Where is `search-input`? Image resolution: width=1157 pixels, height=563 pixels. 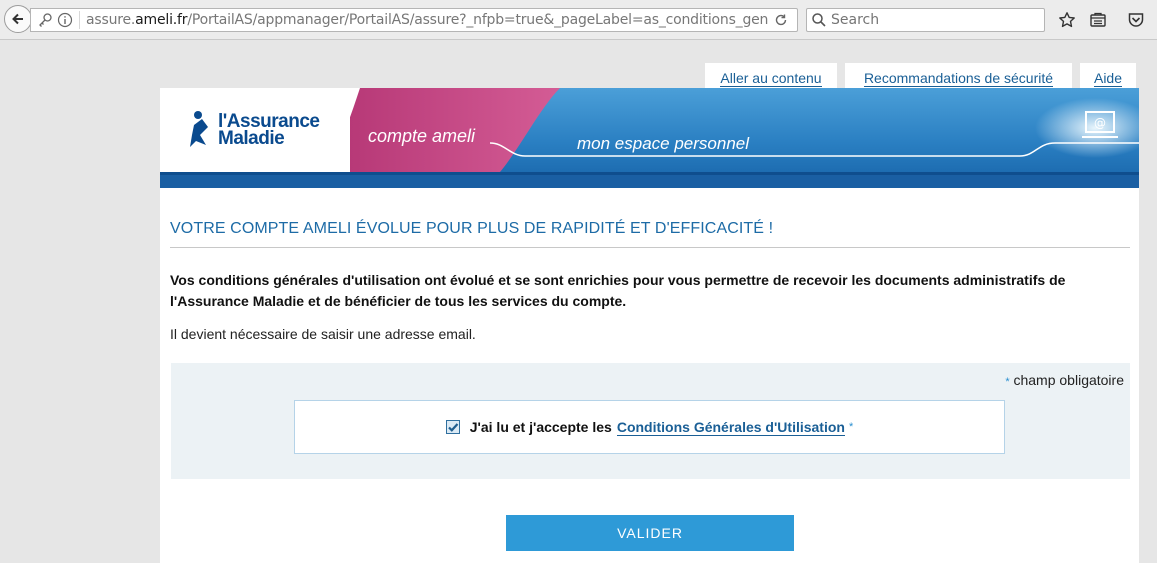
search-input is located at coordinates (931, 20).